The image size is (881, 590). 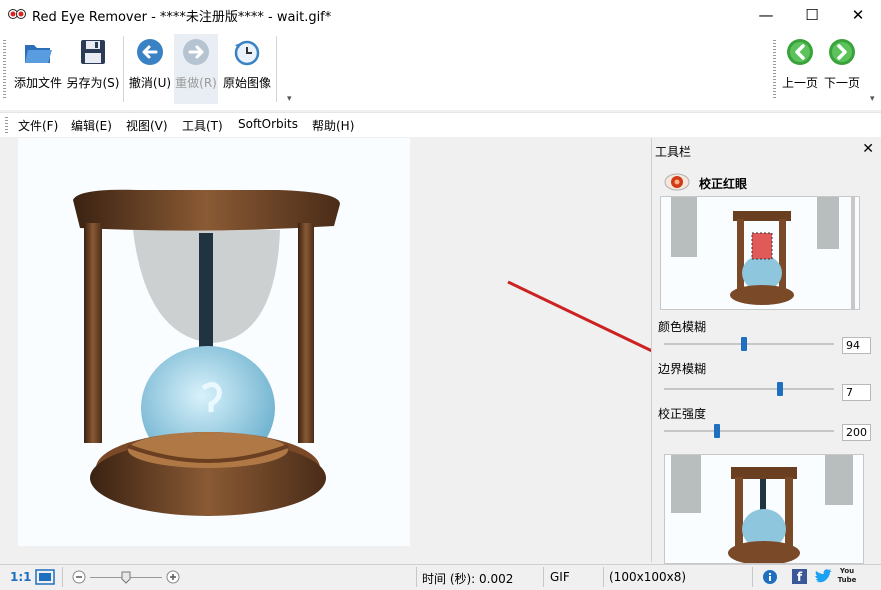 I want to click on menu-softorbits: SoftOrbits, so click(x=268, y=124).